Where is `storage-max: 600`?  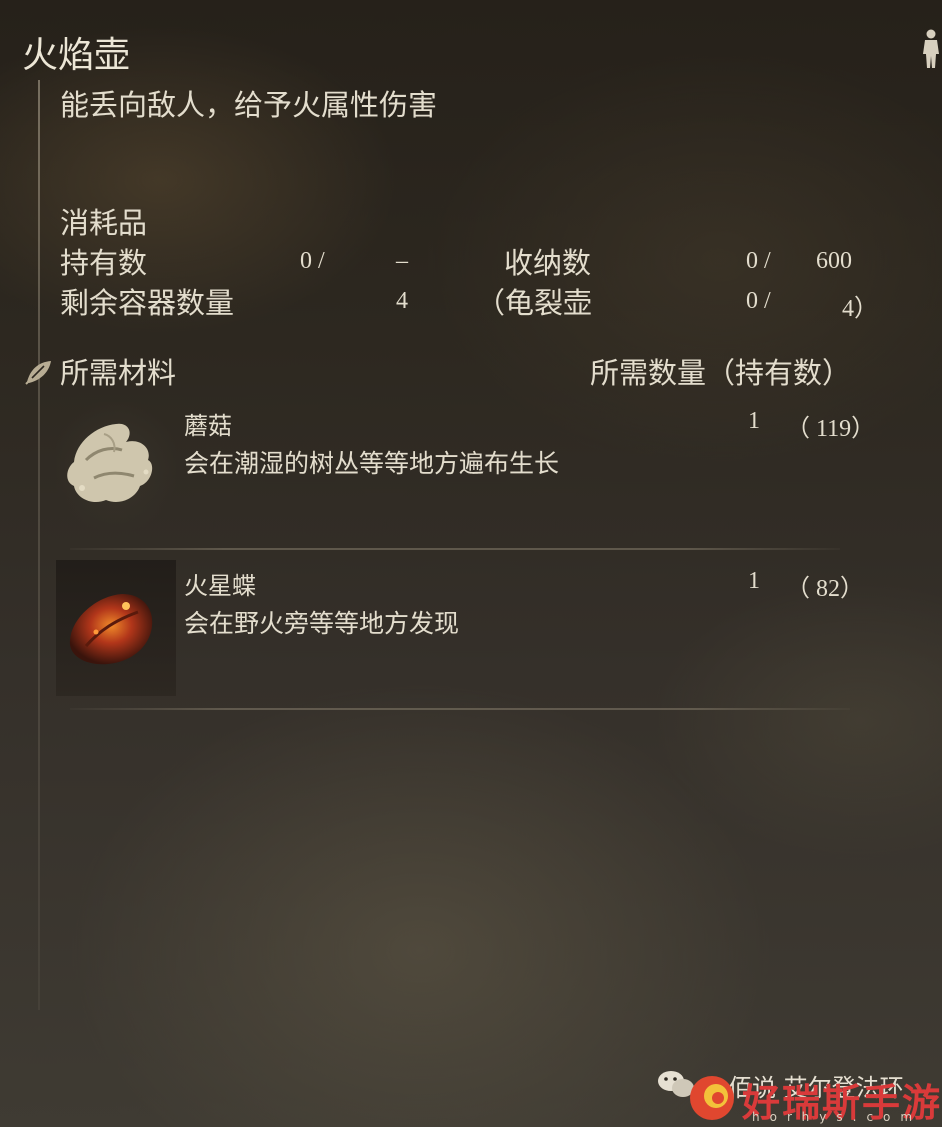 storage-max: 600 is located at coordinates (834, 261).